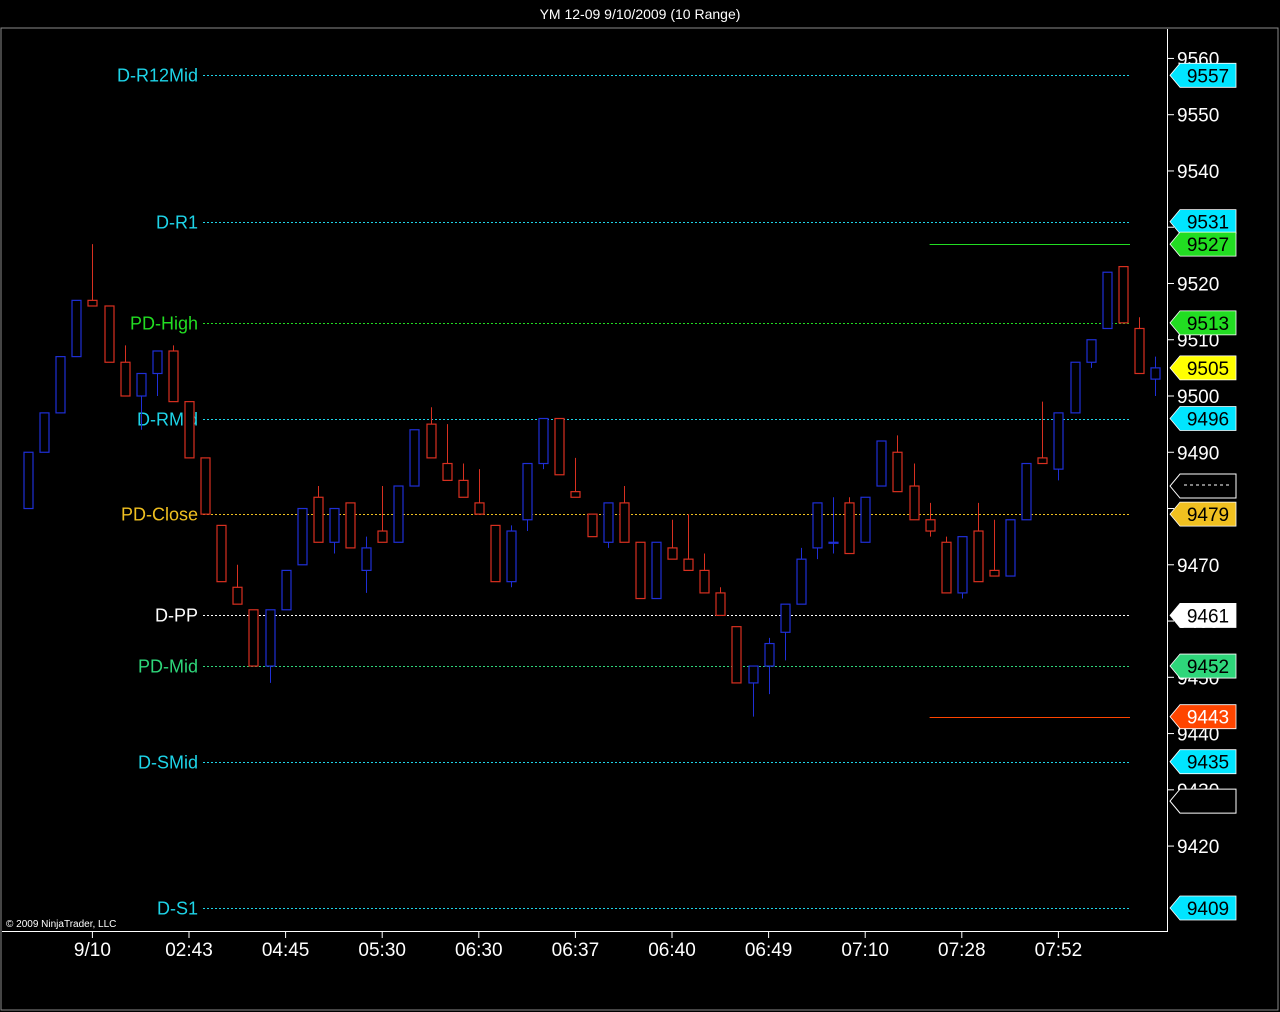  I want to click on y-tick-label: 9470, so click(1198, 566).